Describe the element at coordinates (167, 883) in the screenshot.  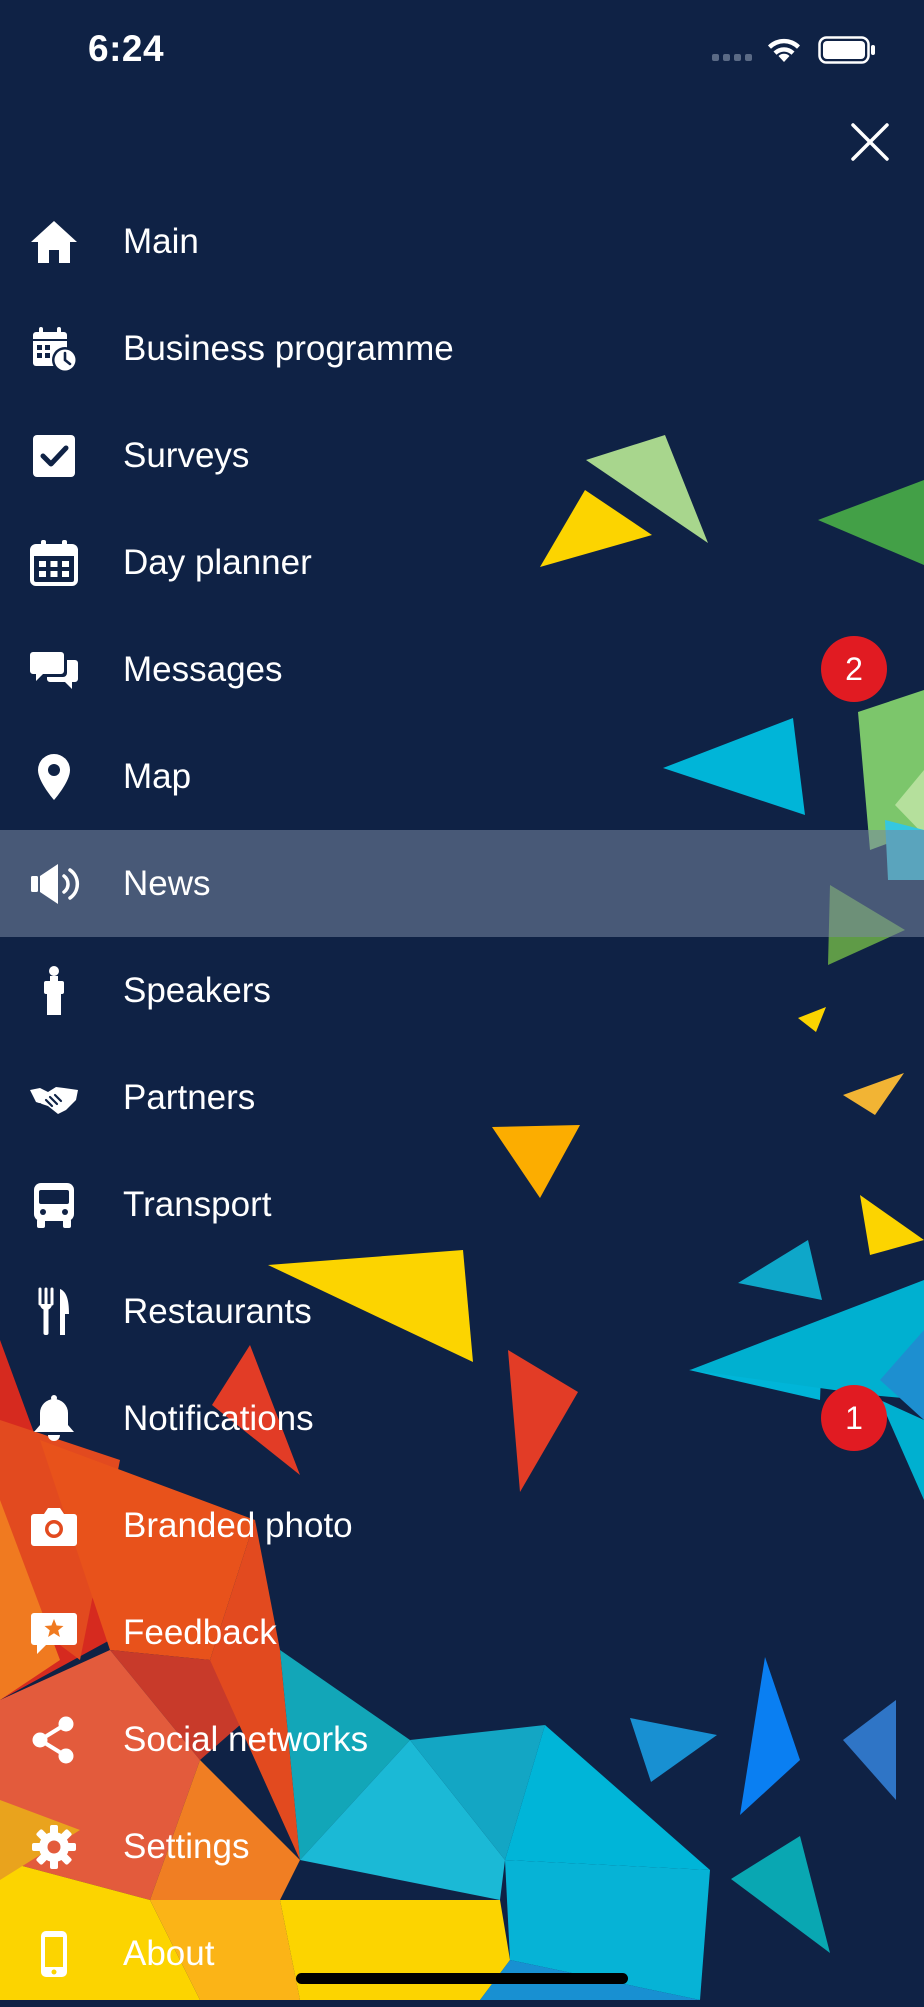
I see `menu-item-label: News` at that location.